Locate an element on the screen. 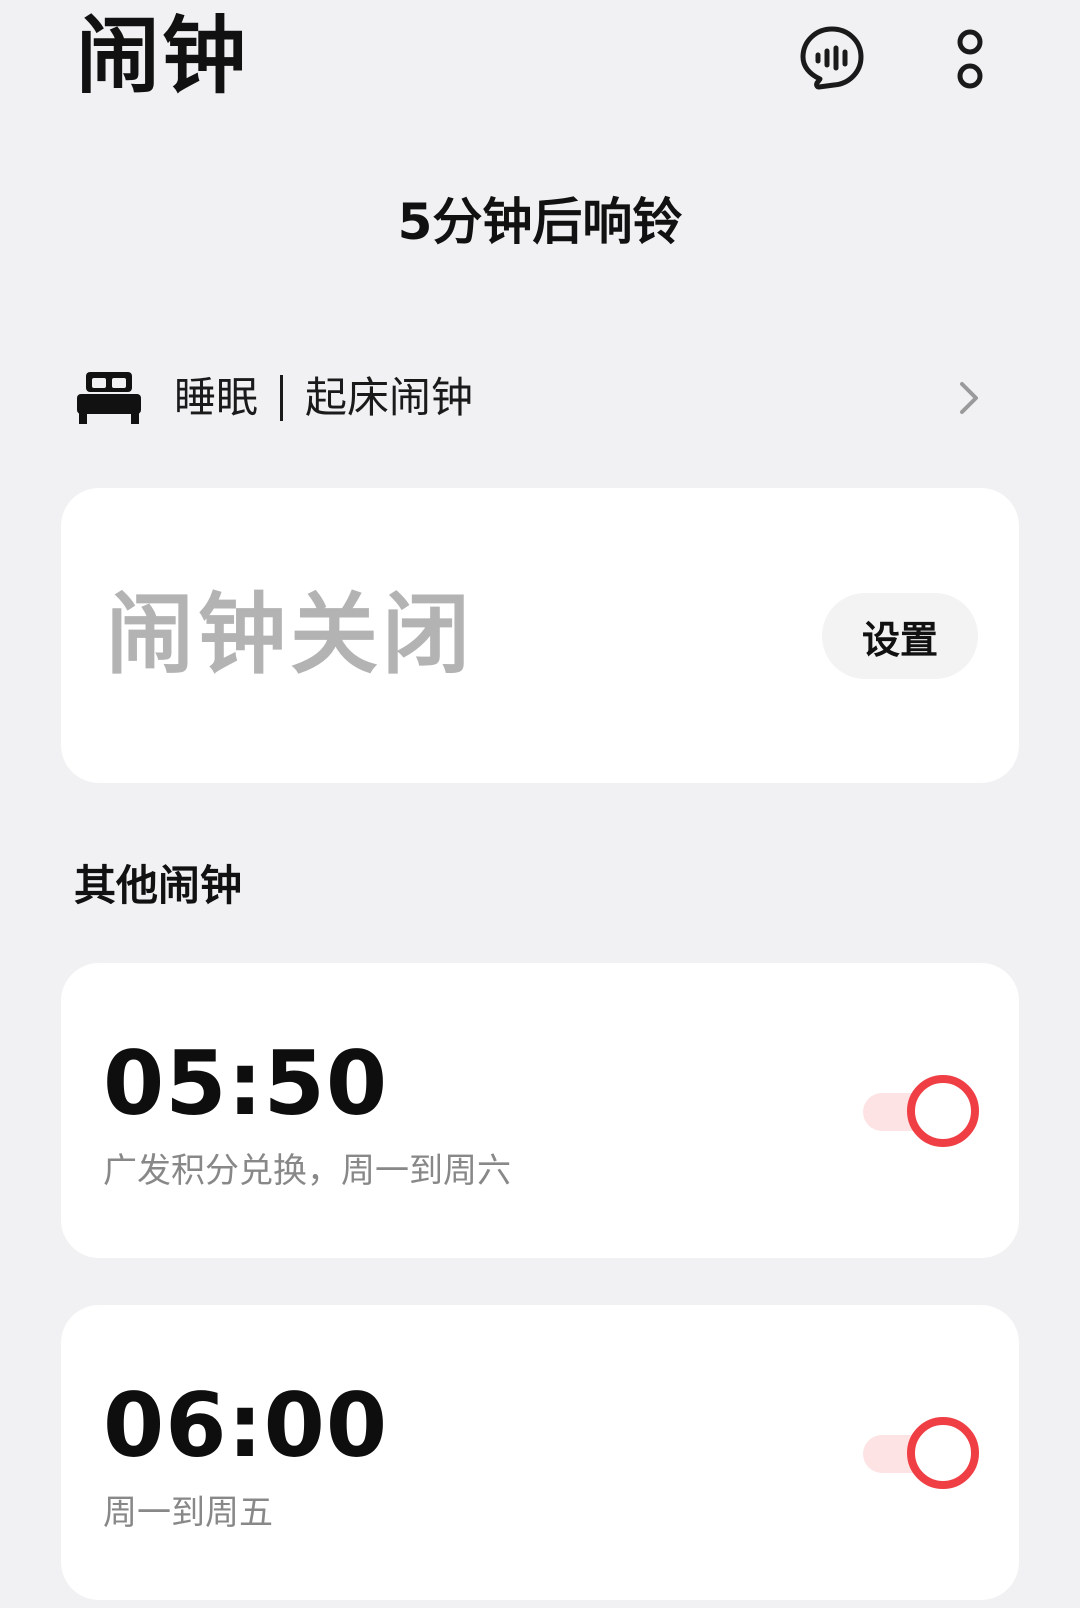 This screenshot has height=1608, width=1080. other-alarms-title: 其他闹钟 is located at coordinates (158, 885).